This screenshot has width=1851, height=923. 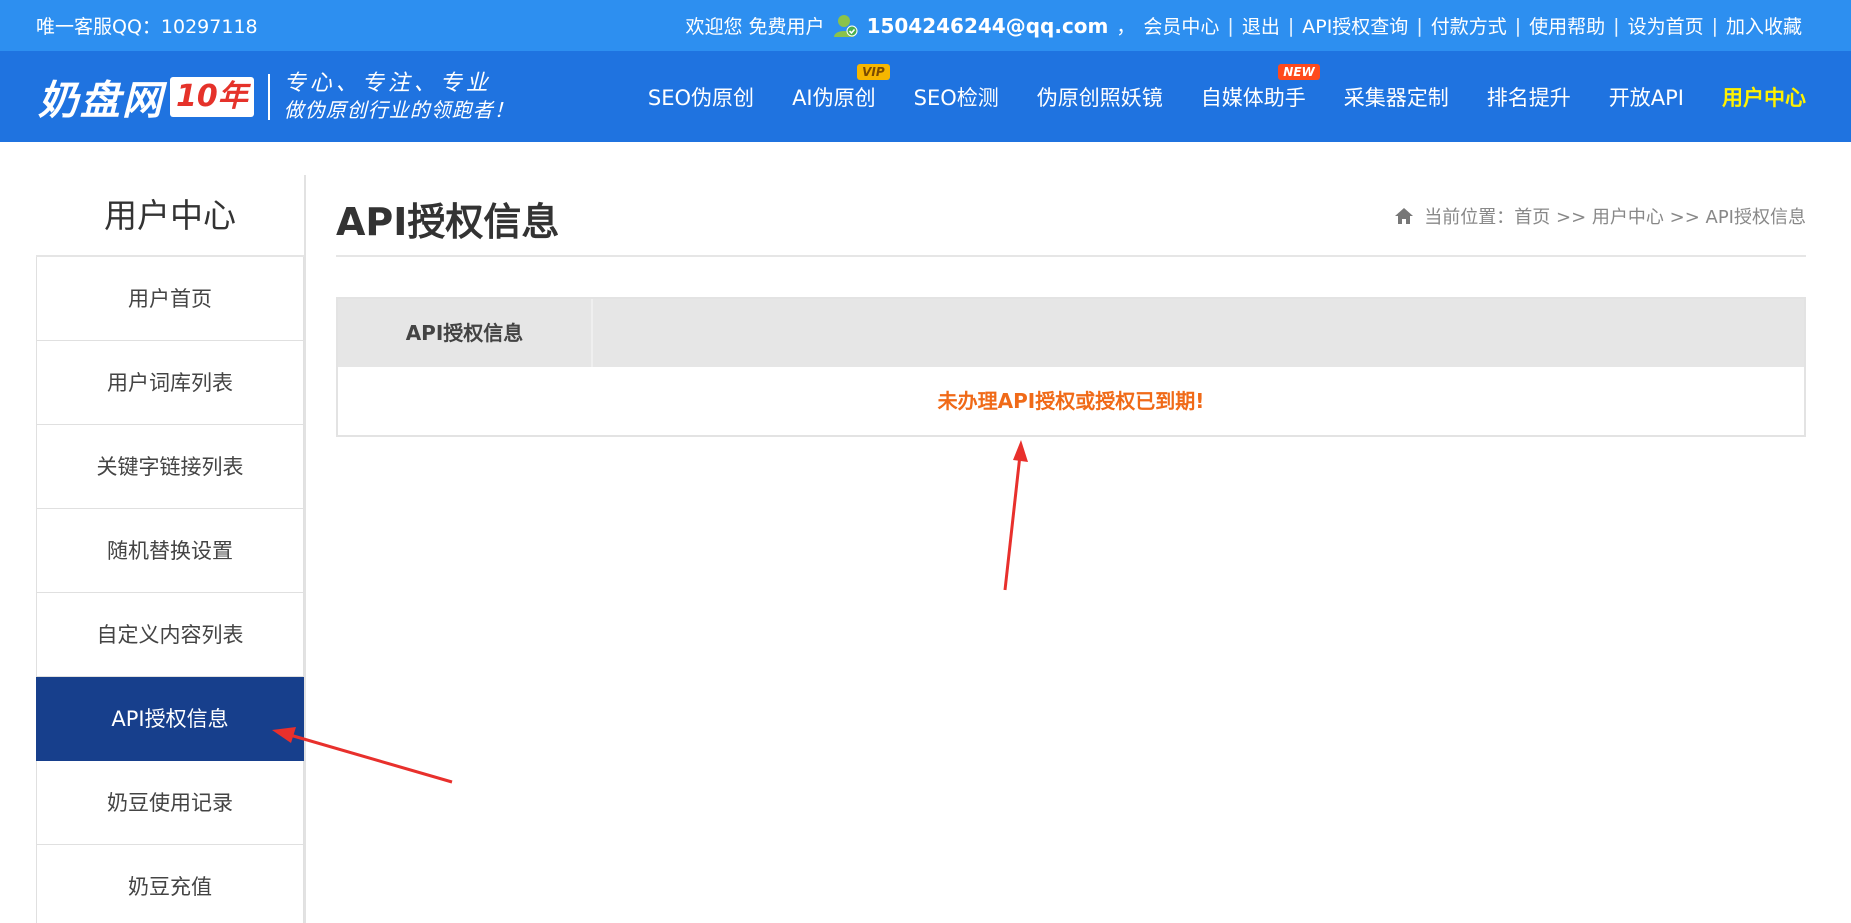 I want to click on page-header: API授权信息 当前位置：首页 >> 用户中心 >> API授权信息, so click(x=1071, y=216).